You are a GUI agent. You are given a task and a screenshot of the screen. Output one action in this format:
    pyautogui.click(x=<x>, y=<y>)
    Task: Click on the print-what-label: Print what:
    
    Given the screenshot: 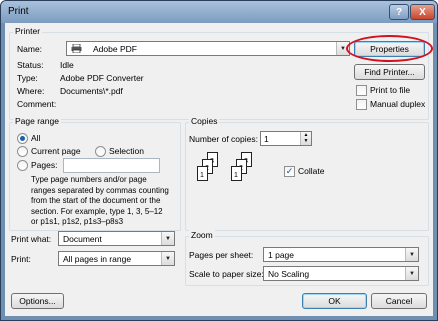 What is the action you would take?
    pyautogui.click(x=31, y=239)
    